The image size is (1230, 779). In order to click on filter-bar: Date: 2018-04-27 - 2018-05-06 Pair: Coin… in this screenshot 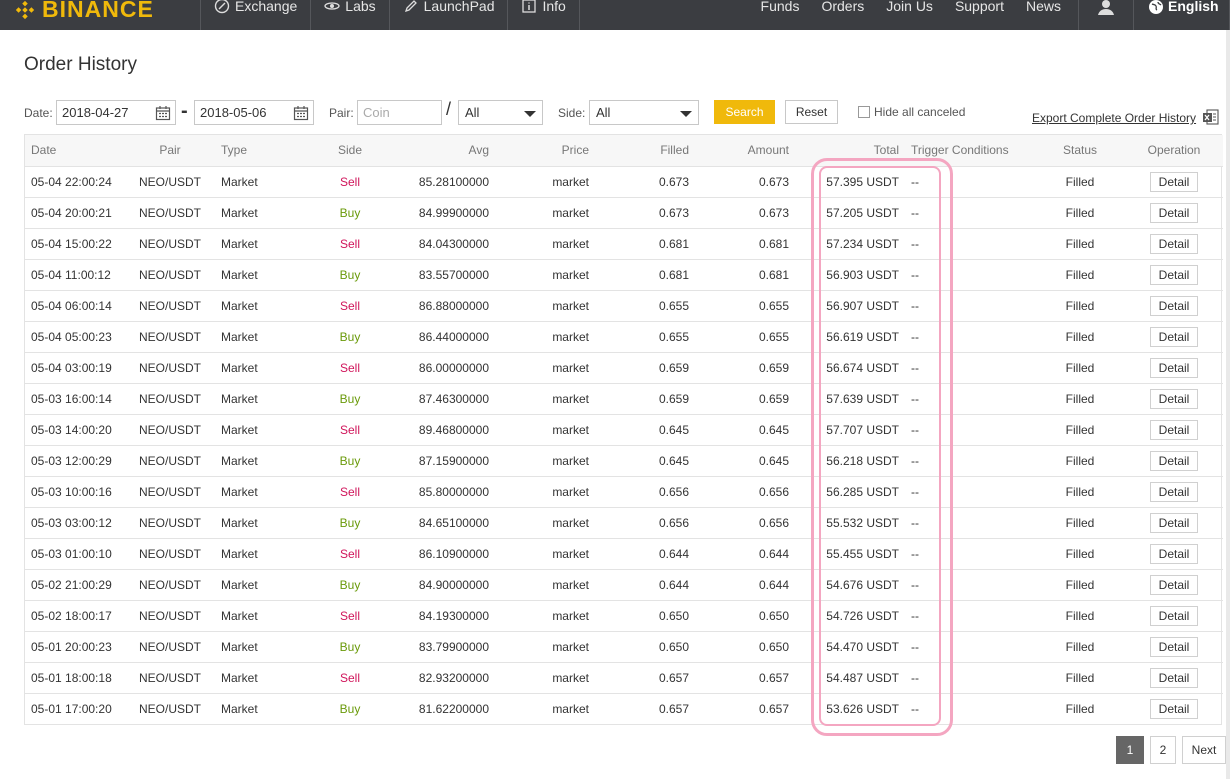, I will do `click(622, 113)`.